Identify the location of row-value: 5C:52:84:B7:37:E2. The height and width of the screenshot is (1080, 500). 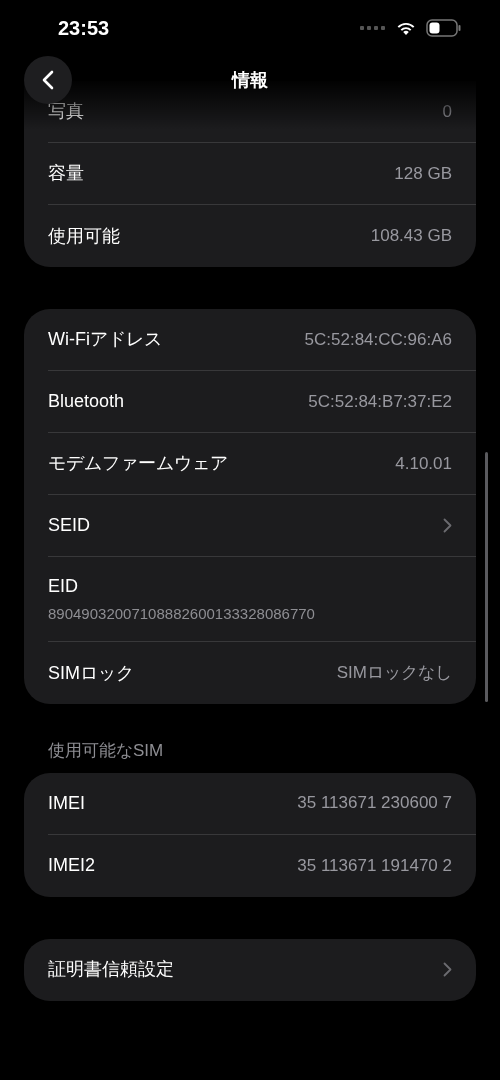
(380, 401).